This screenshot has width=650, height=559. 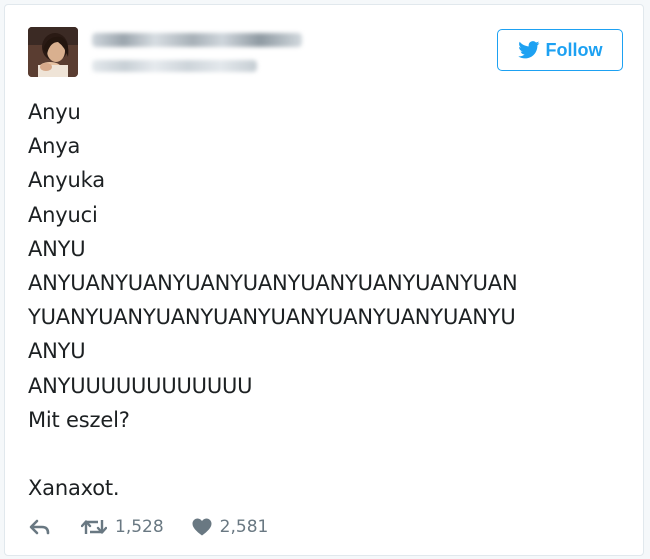 What do you see at coordinates (202, 527) in the screenshot?
I see `heart-icon` at bounding box center [202, 527].